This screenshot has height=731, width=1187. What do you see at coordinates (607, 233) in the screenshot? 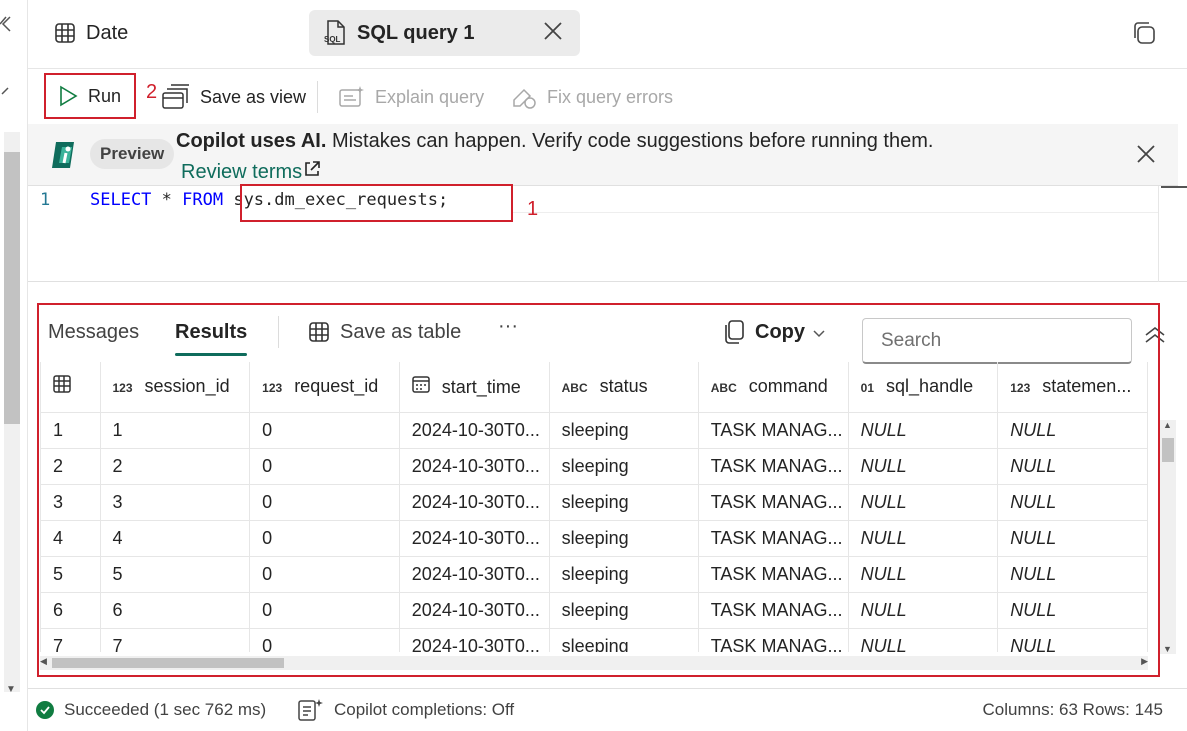
I see `sql-editor: 1 SELECT * FROM sys.dm_exec_requests; 1` at bounding box center [607, 233].